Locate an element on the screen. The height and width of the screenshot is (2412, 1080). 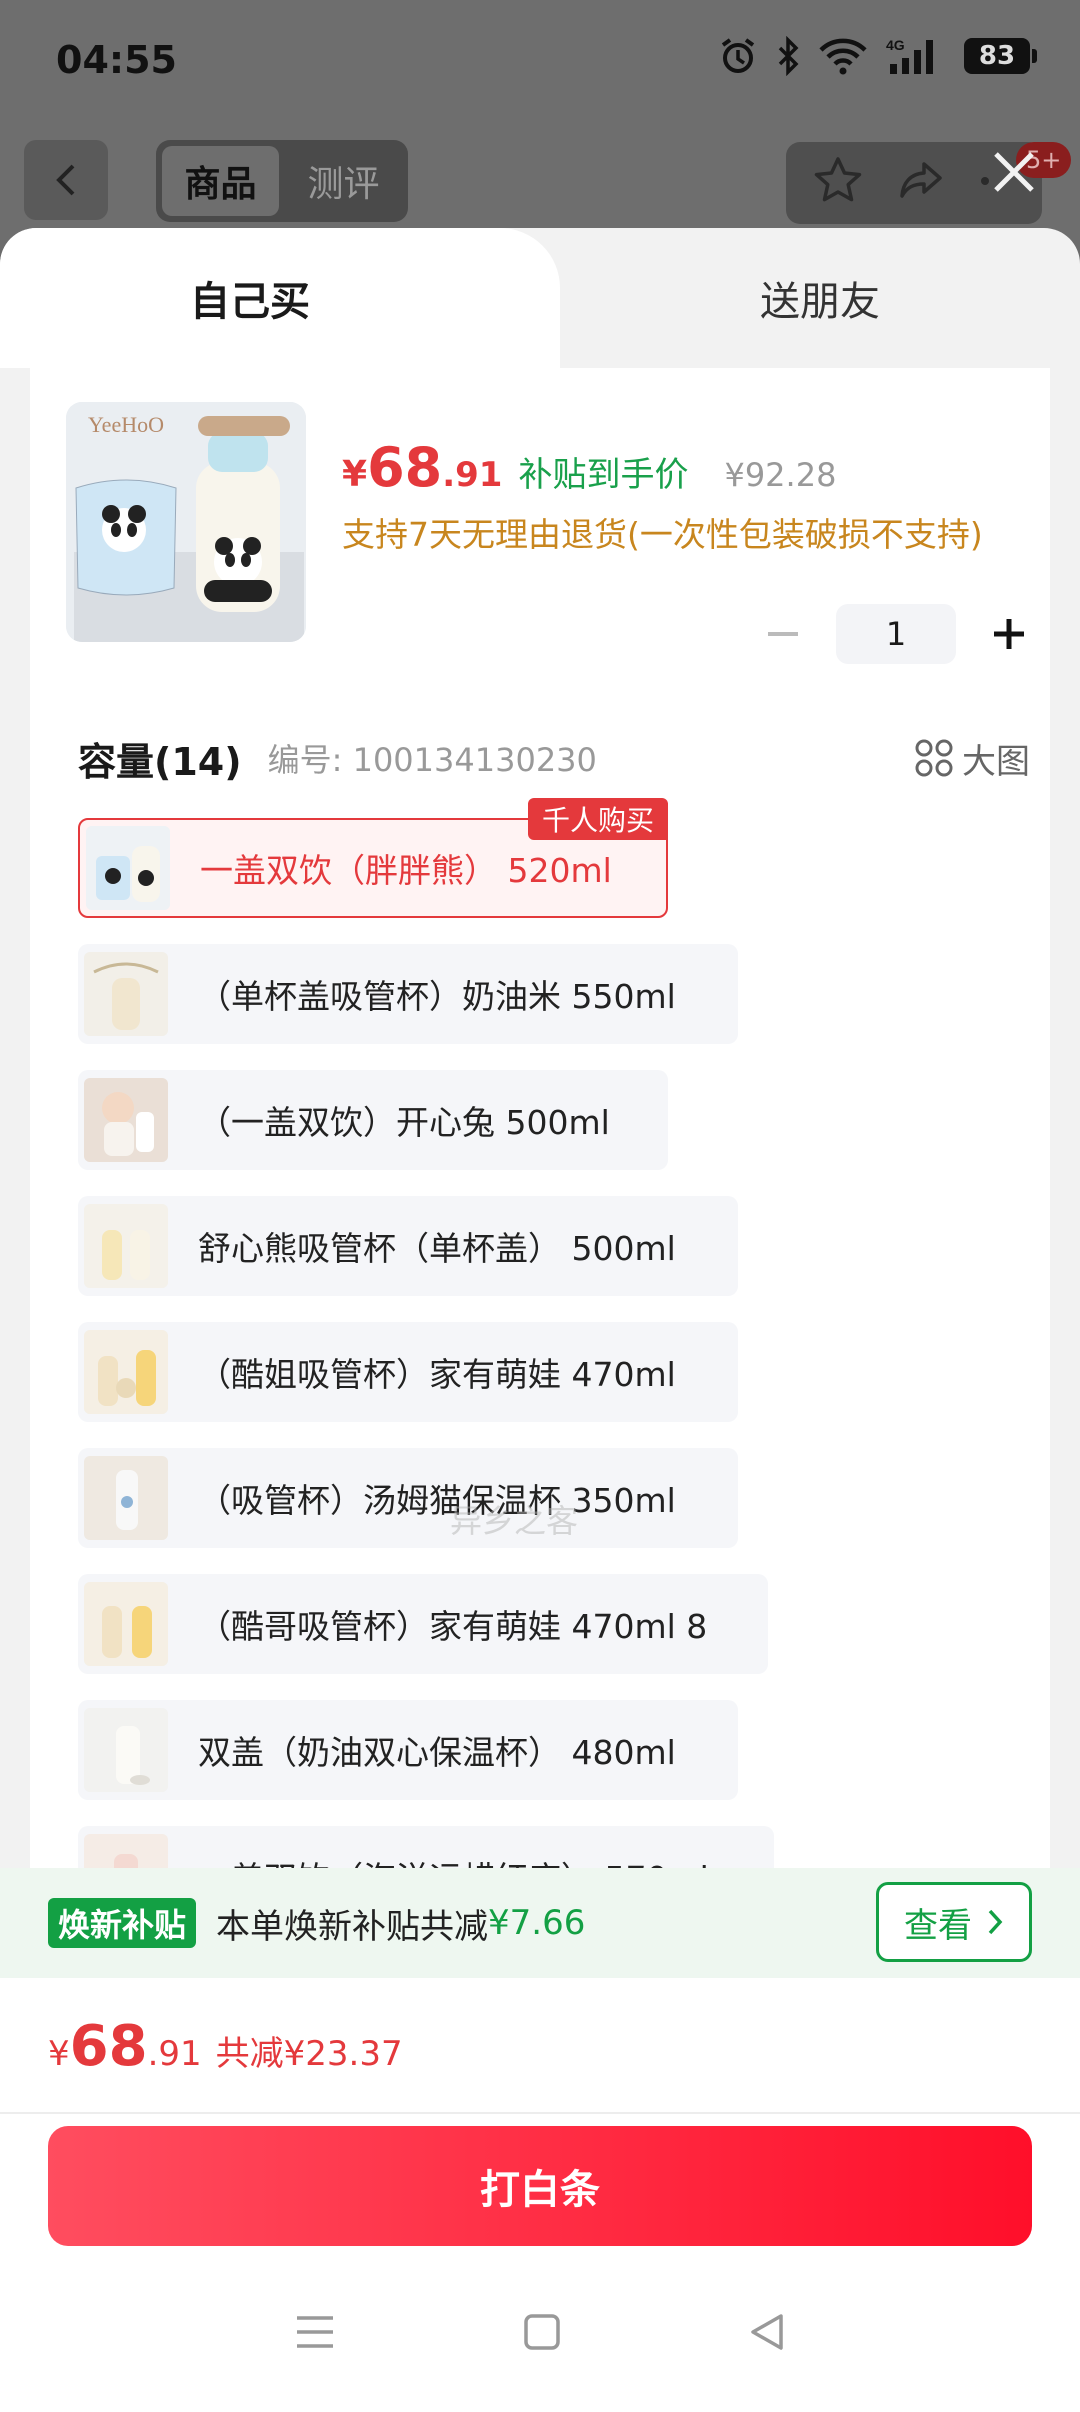
spec-option: （一盖双饮）开心兔 500ml is located at coordinates (373, 1120).